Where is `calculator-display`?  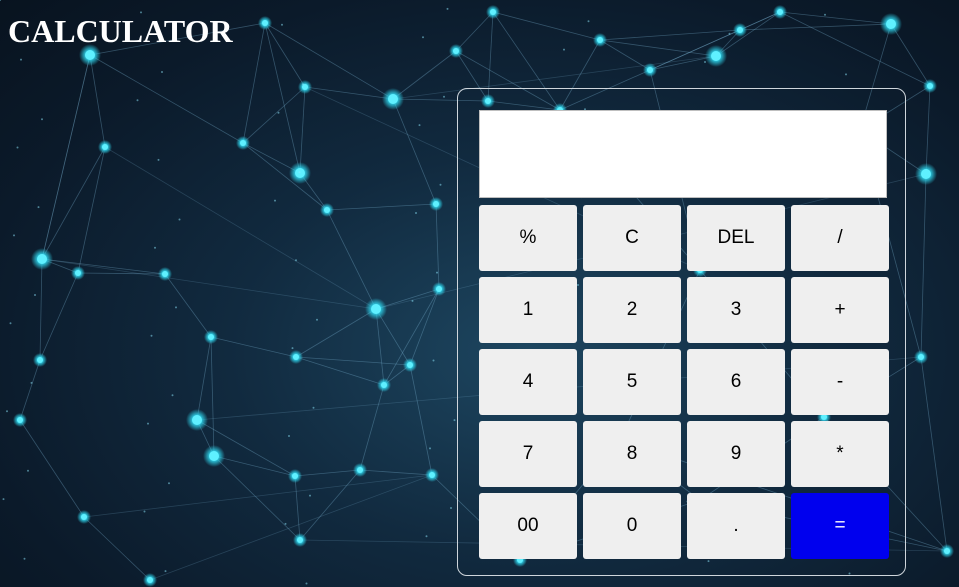
calculator-display is located at coordinates (683, 154).